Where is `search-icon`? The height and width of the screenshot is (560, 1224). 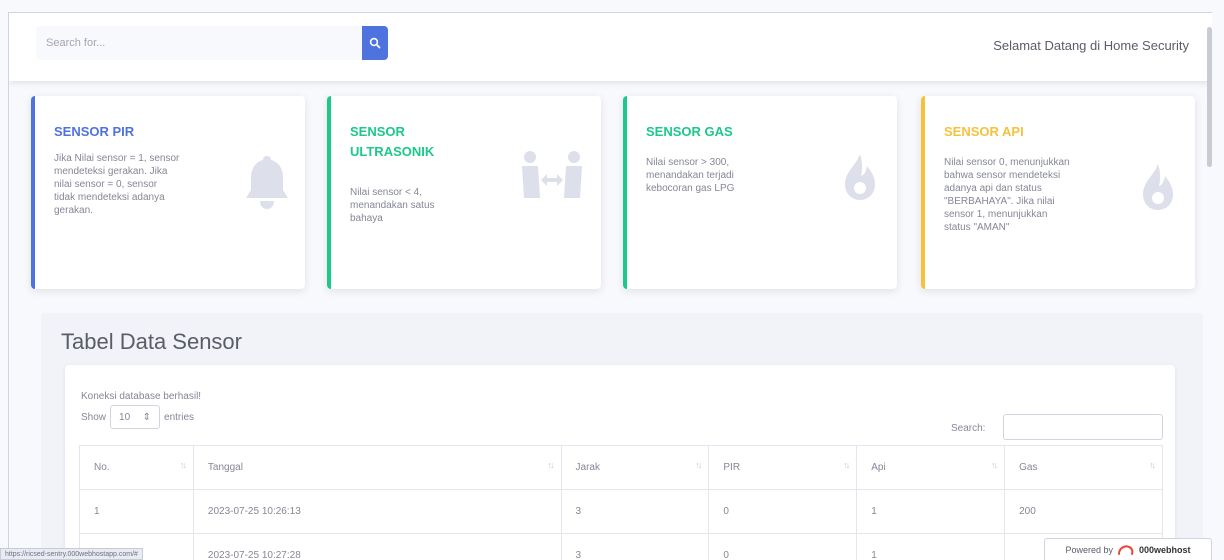 search-icon is located at coordinates (375, 43).